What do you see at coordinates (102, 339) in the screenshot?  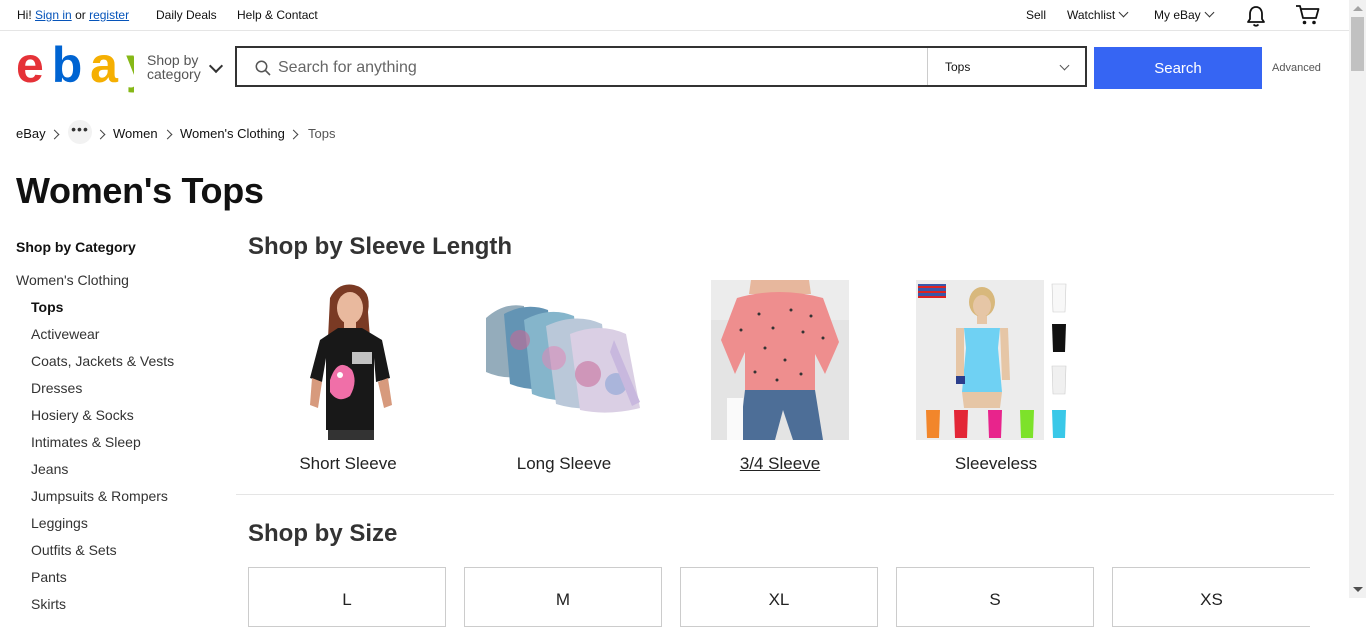 I see `sidebar-item-activewear: Activewear` at bounding box center [102, 339].